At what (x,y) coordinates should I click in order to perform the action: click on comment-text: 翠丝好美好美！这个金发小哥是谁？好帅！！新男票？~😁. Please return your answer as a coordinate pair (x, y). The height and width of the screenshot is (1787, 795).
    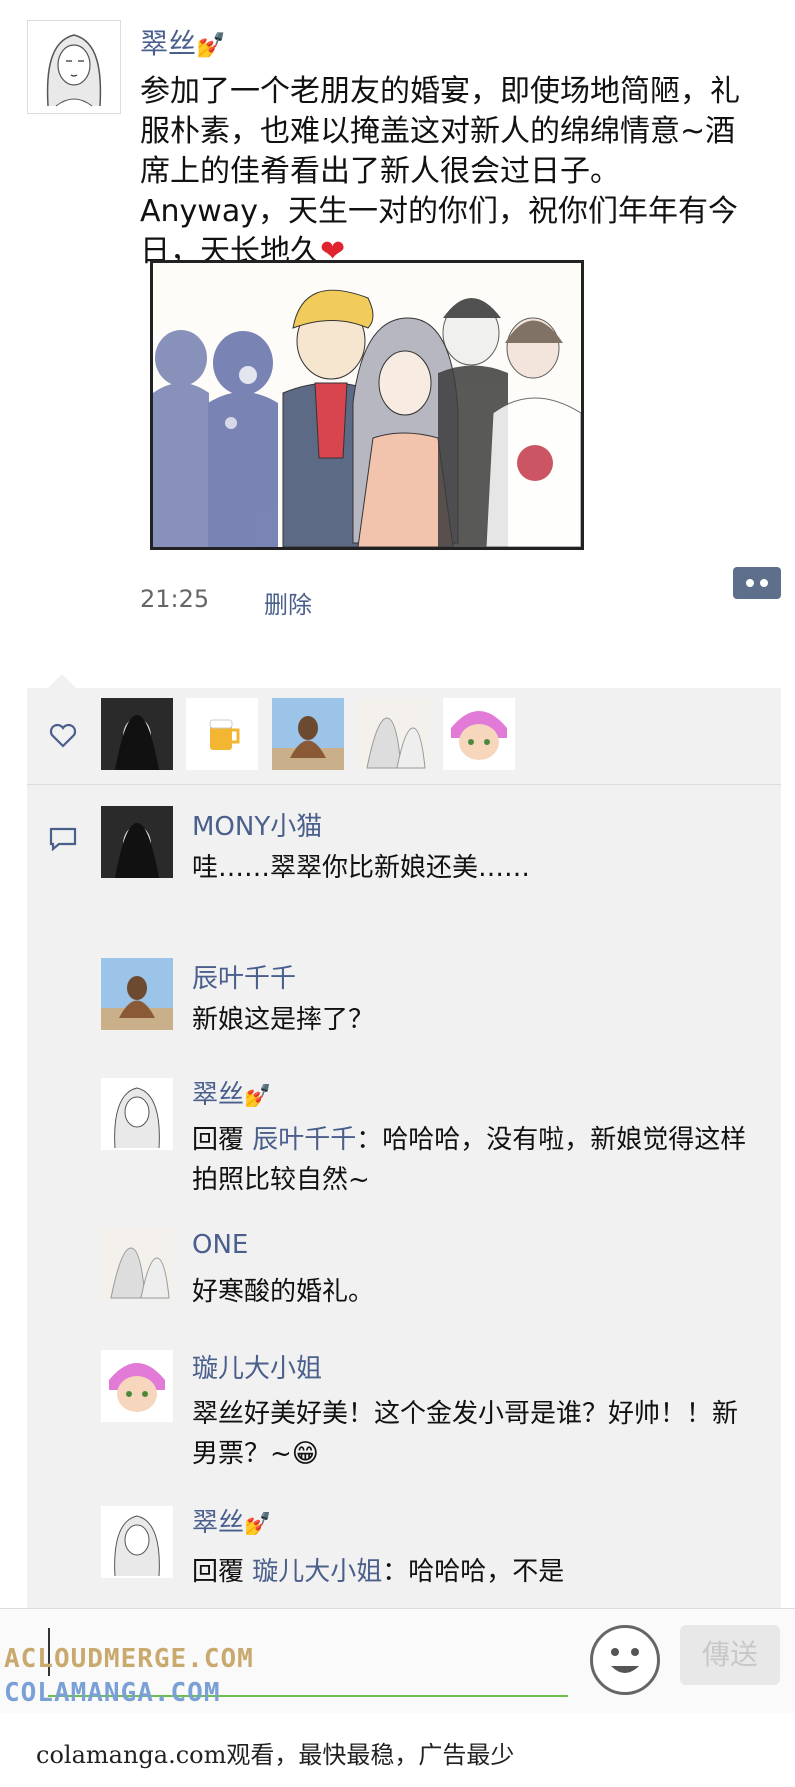
    Looking at the image, I should click on (465, 1434).